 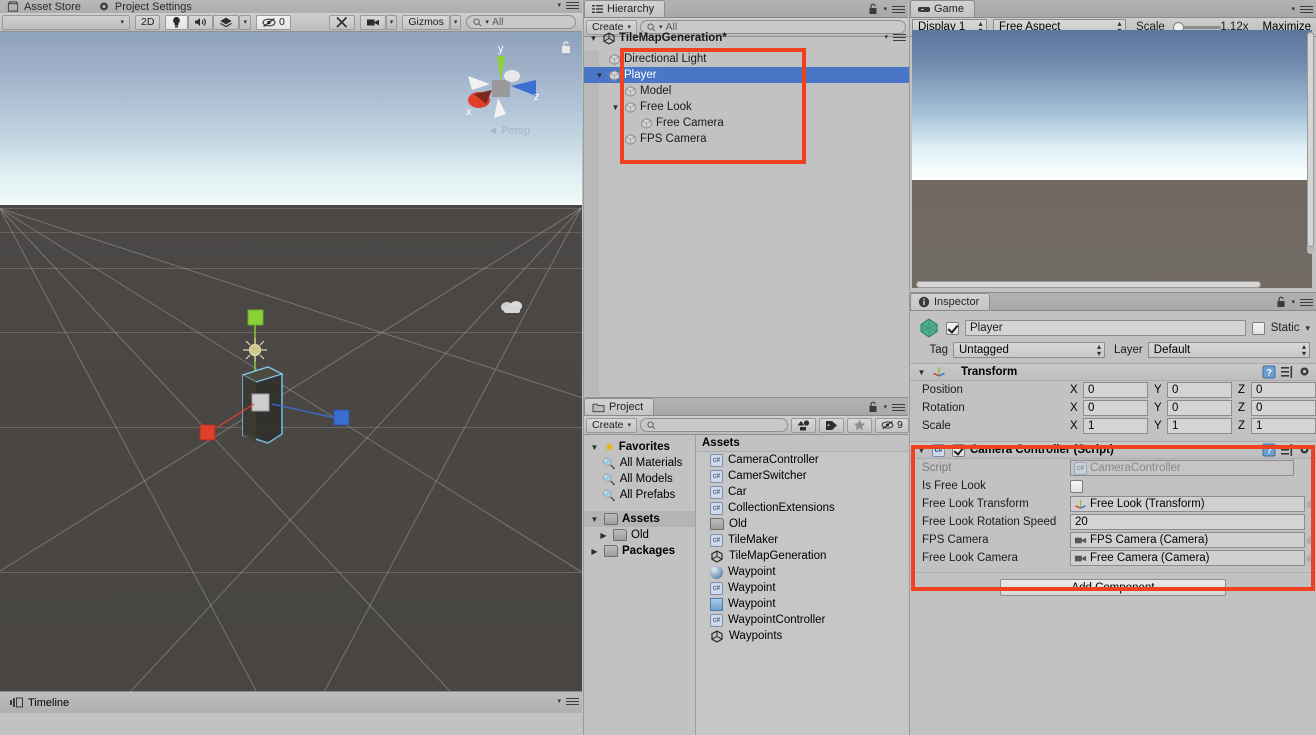 What do you see at coordinates (66, 22) in the screenshot?
I see `shading-mode-dropdown: ▾` at bounding box center [66, 22].